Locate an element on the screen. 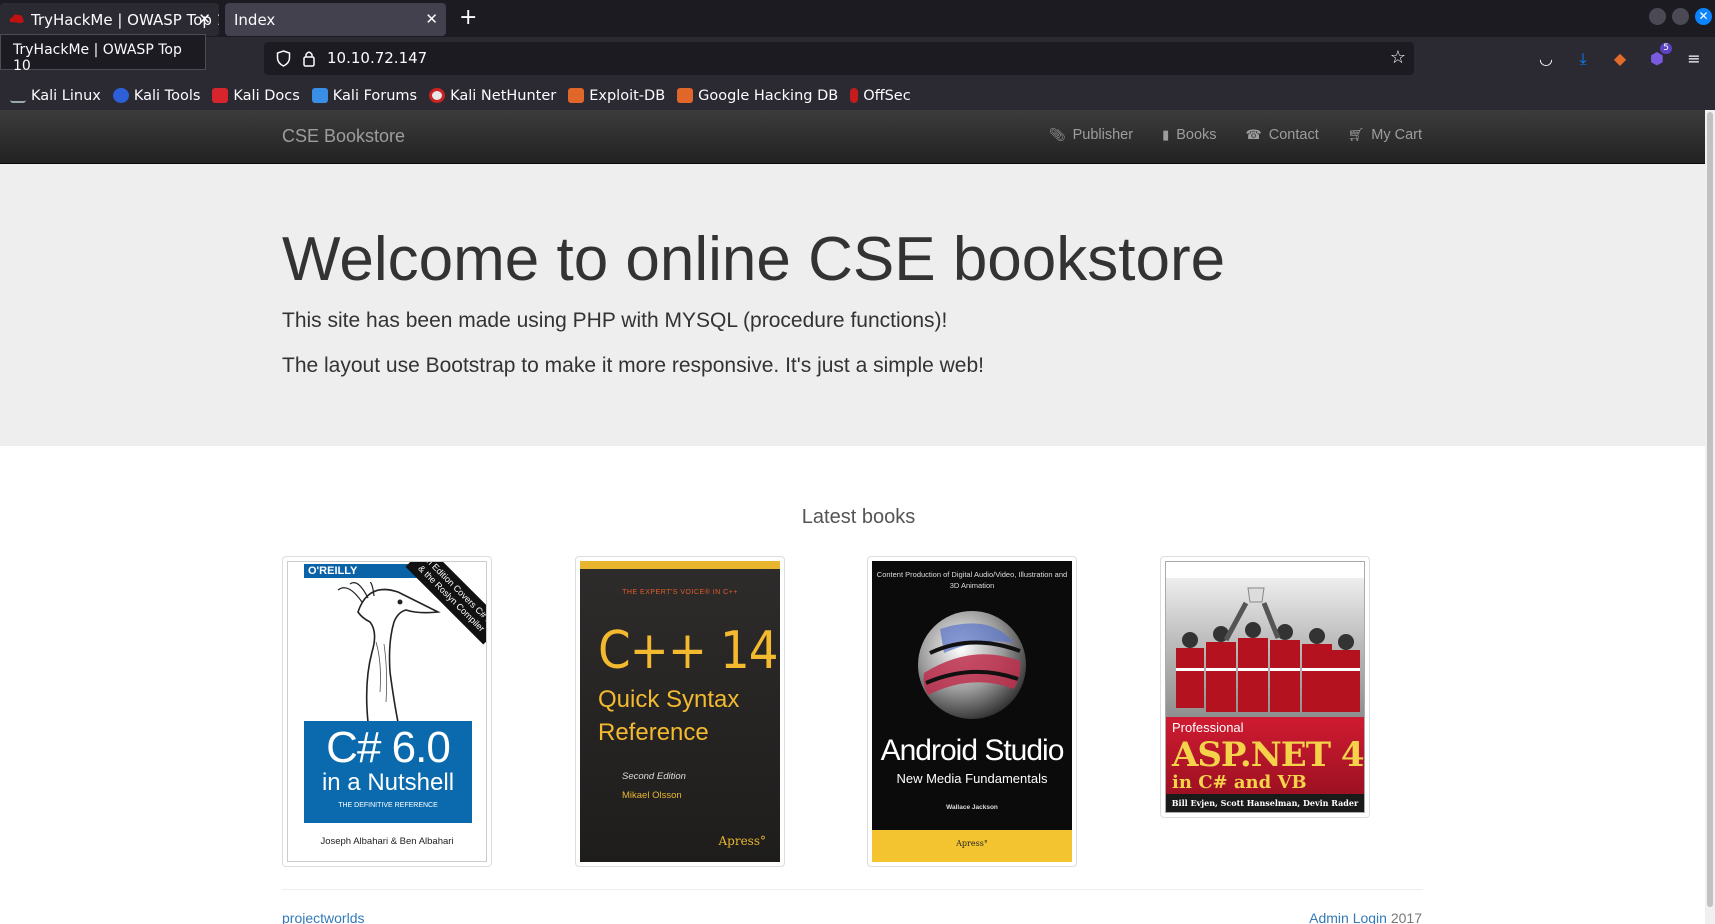 This screenshot has height=924, width=1715. toolbar-icons: ◡ ⤓ ◆ ⬢ 5 ≡ is located at coordinates (1626, 59).